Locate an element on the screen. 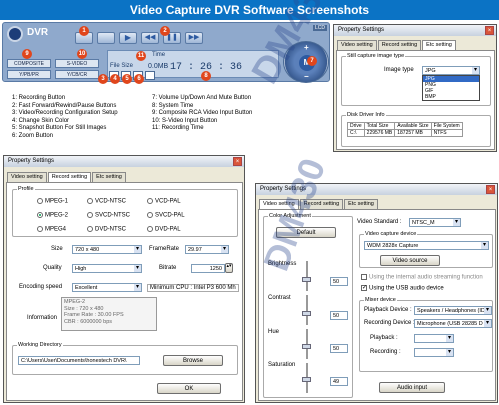 Image resolution: width=499 pixels, height=405 pixels. page-banner: Video Capture DVR Software Screenshots is located at coordinates (249, 10).